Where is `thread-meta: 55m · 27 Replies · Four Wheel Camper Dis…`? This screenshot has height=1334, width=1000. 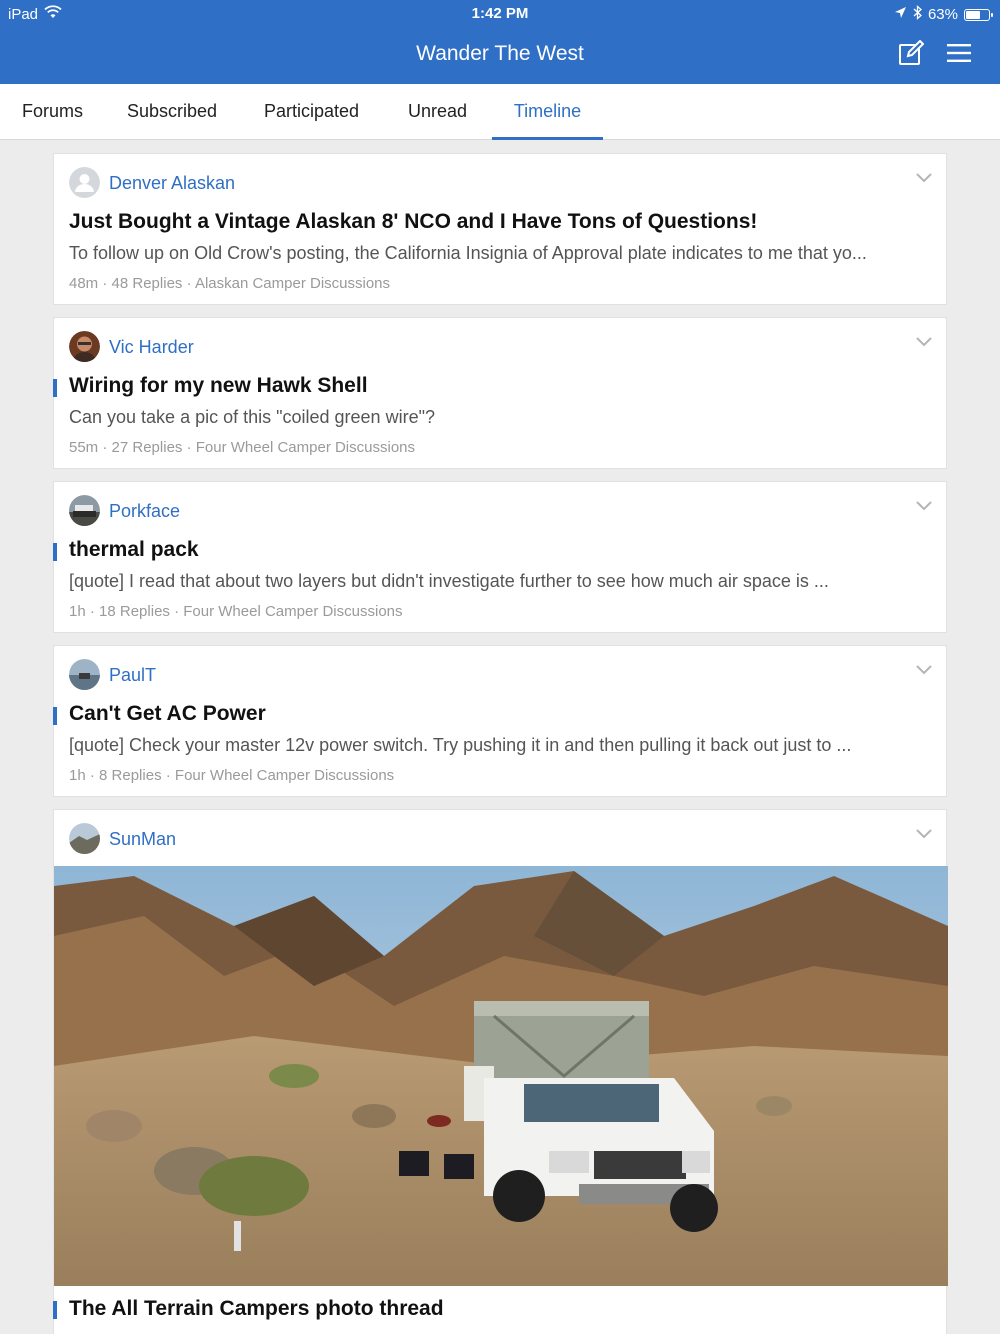
thread-meta: 55m · 27 Replies · Four Wheel Camper Dis… is located at coordinates (242, 447).